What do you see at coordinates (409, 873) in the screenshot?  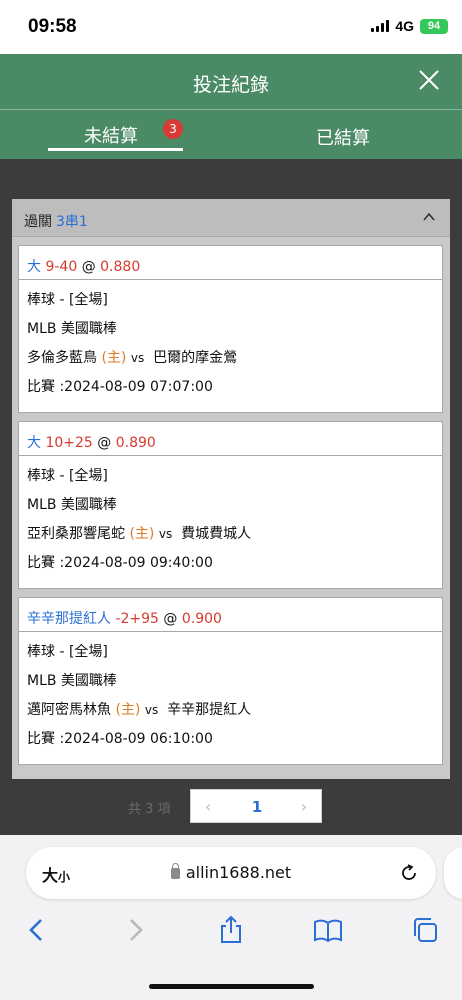 I see `reload-icon` at bounding box center [409, 873].